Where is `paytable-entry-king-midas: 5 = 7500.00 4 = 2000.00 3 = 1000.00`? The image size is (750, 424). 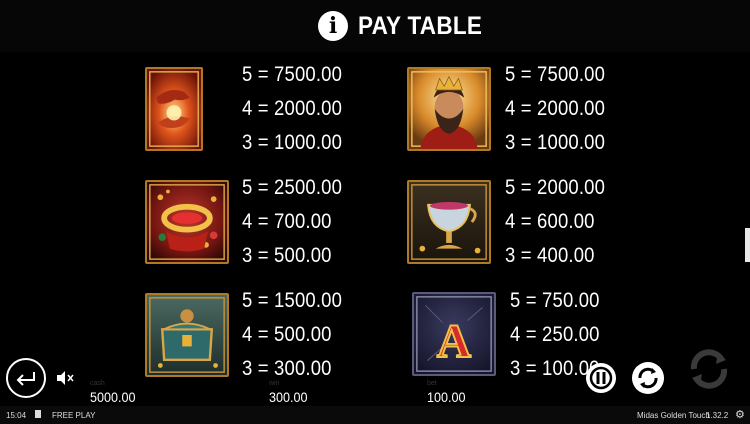 paytable-entry-king-midas: 5 = 7500.00 4 = 2000.00 3 = 1000.00 is located at coordinates (575, 109).